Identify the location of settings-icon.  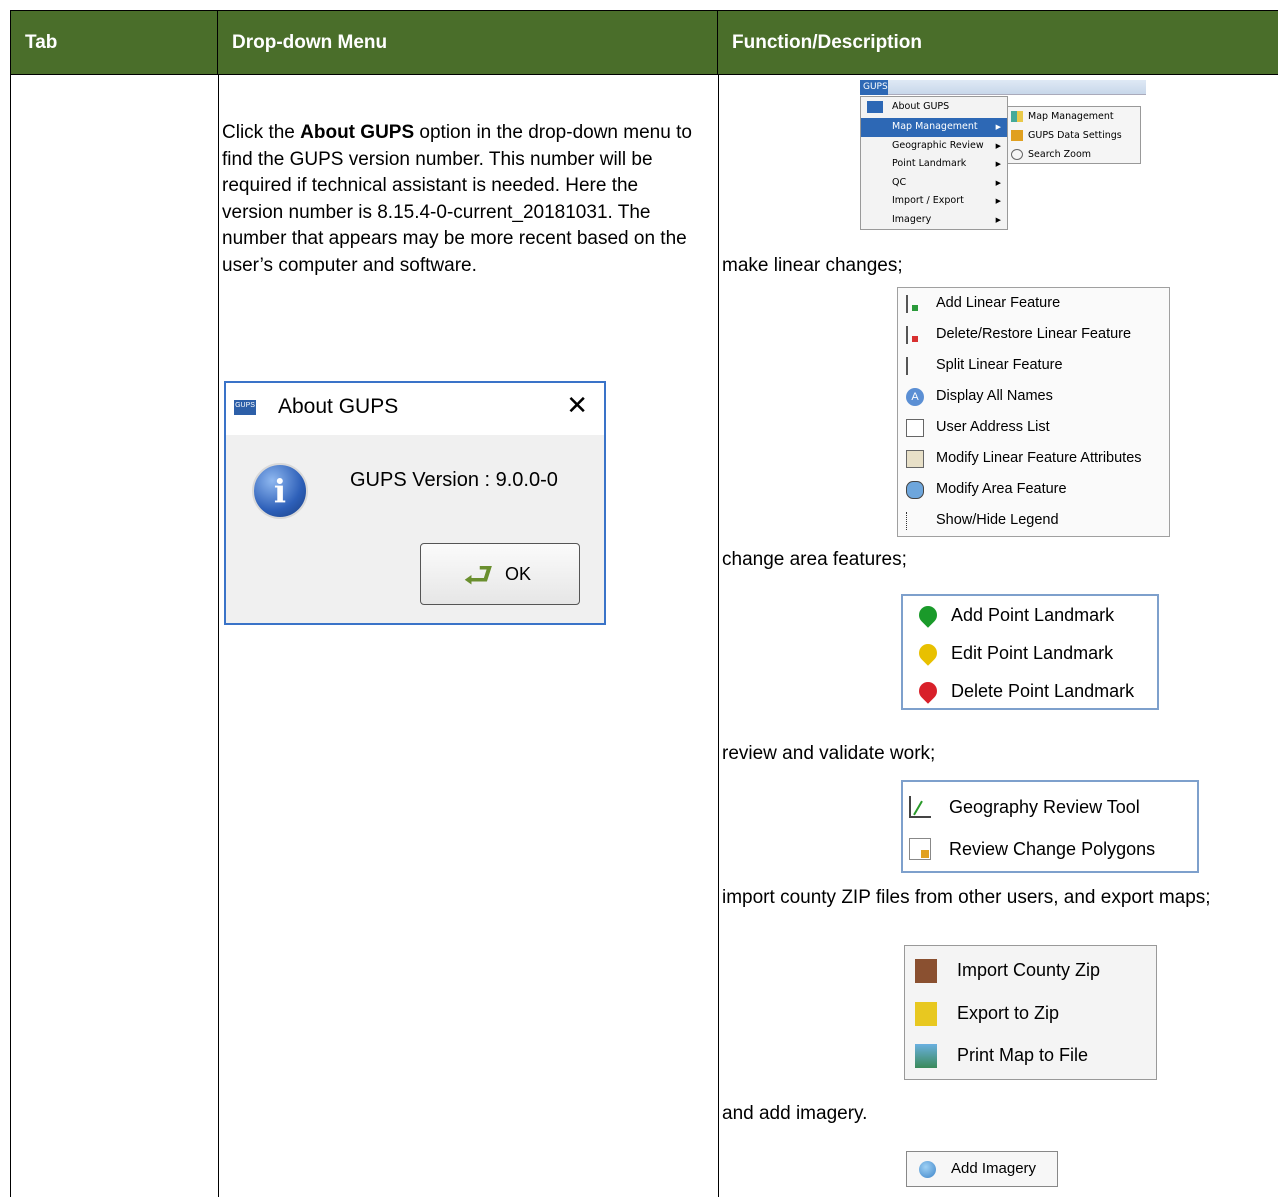
(1017, 135).